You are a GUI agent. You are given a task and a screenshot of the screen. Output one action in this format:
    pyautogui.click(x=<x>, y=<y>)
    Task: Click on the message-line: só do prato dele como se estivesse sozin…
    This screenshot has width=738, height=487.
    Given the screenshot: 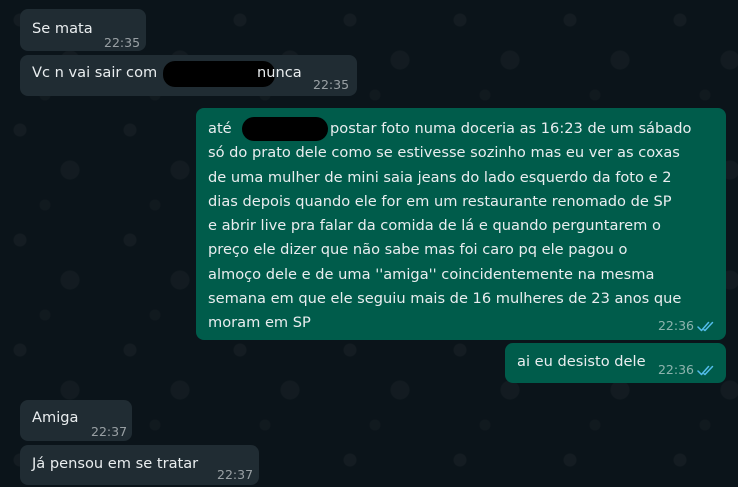 What is the action you would take?
    pyautogui.click(x=444, y=153)
    